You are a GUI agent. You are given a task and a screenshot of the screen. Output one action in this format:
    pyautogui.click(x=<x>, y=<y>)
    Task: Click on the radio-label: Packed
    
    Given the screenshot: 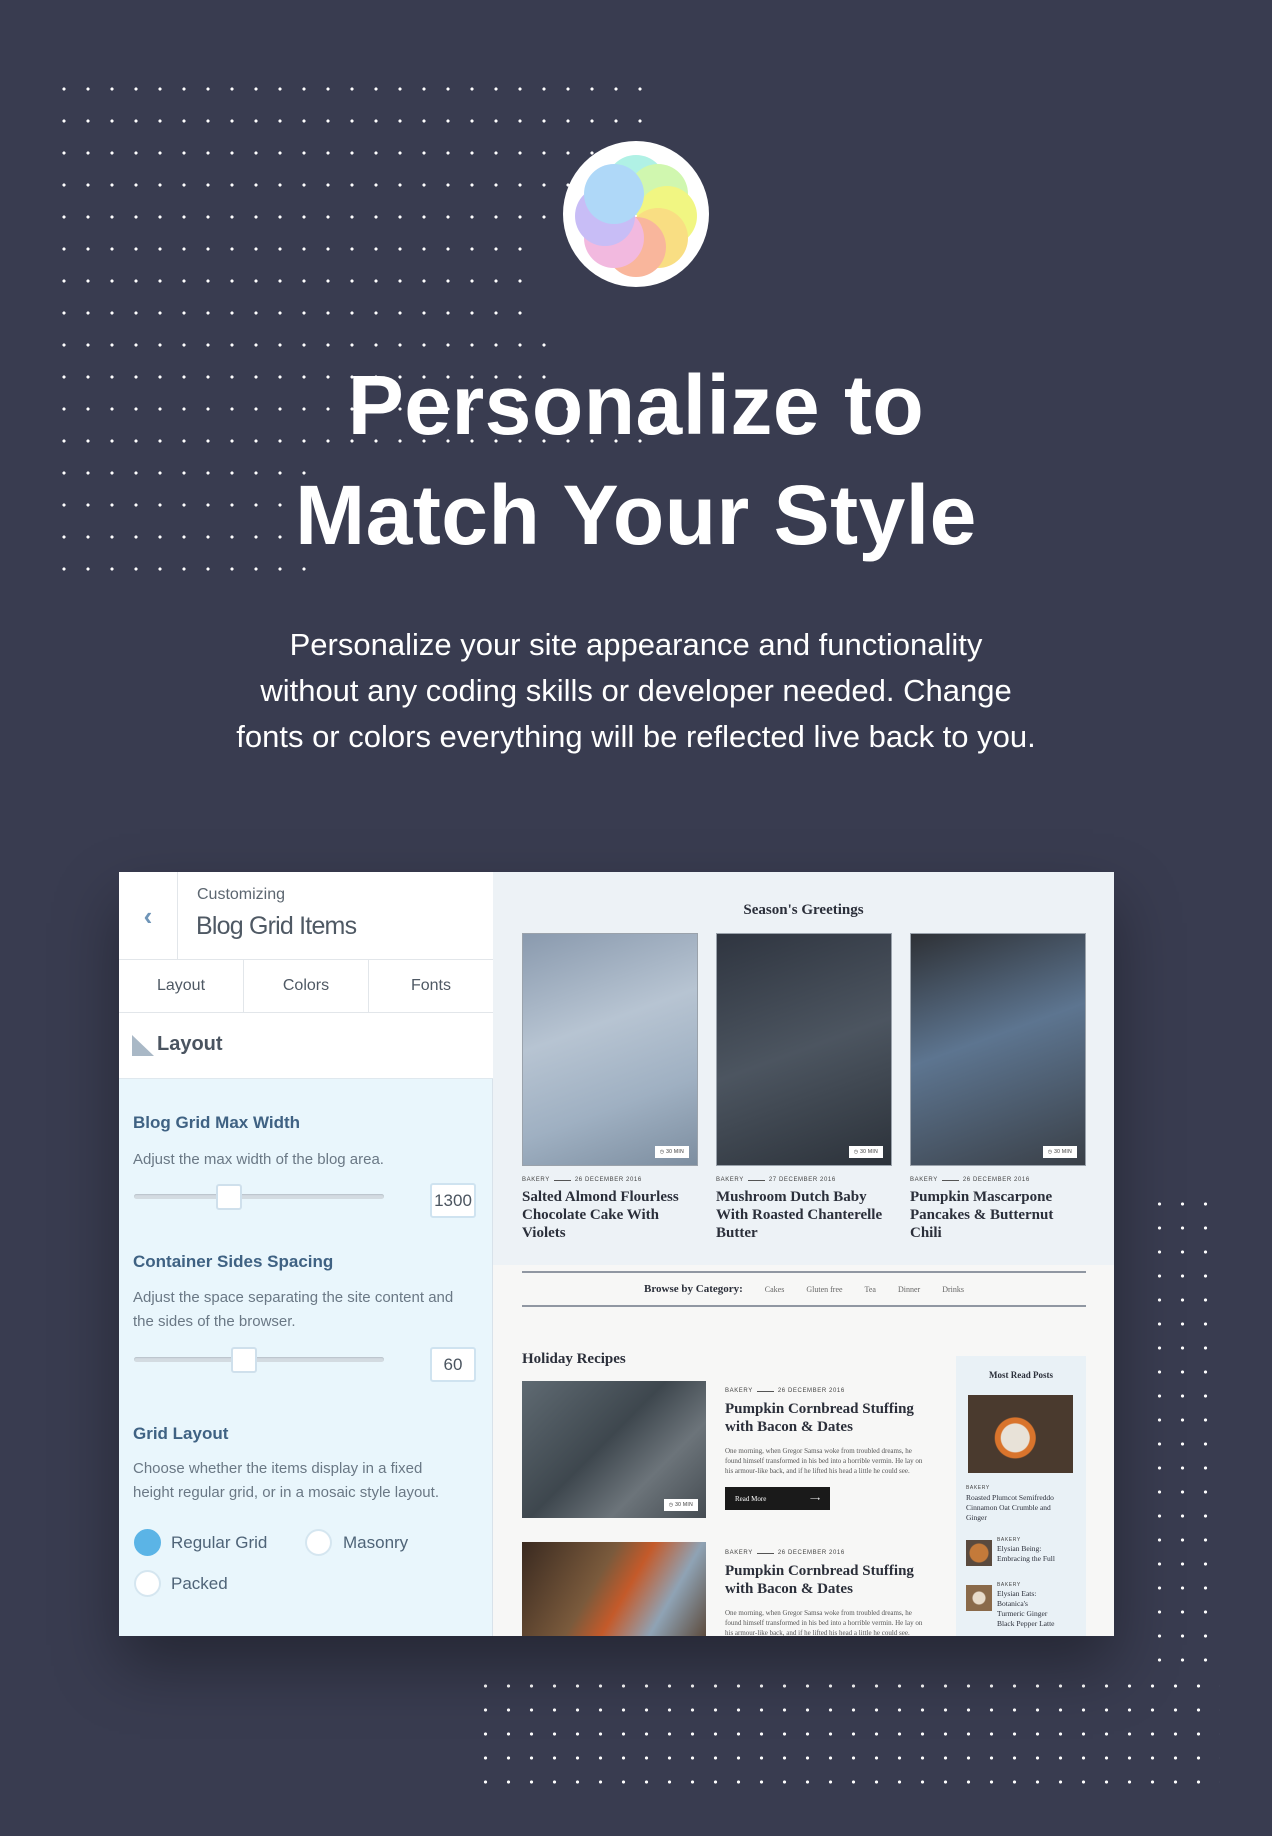 What is the action you would take?
    pyautogui.click(x=199, y=1583)
    